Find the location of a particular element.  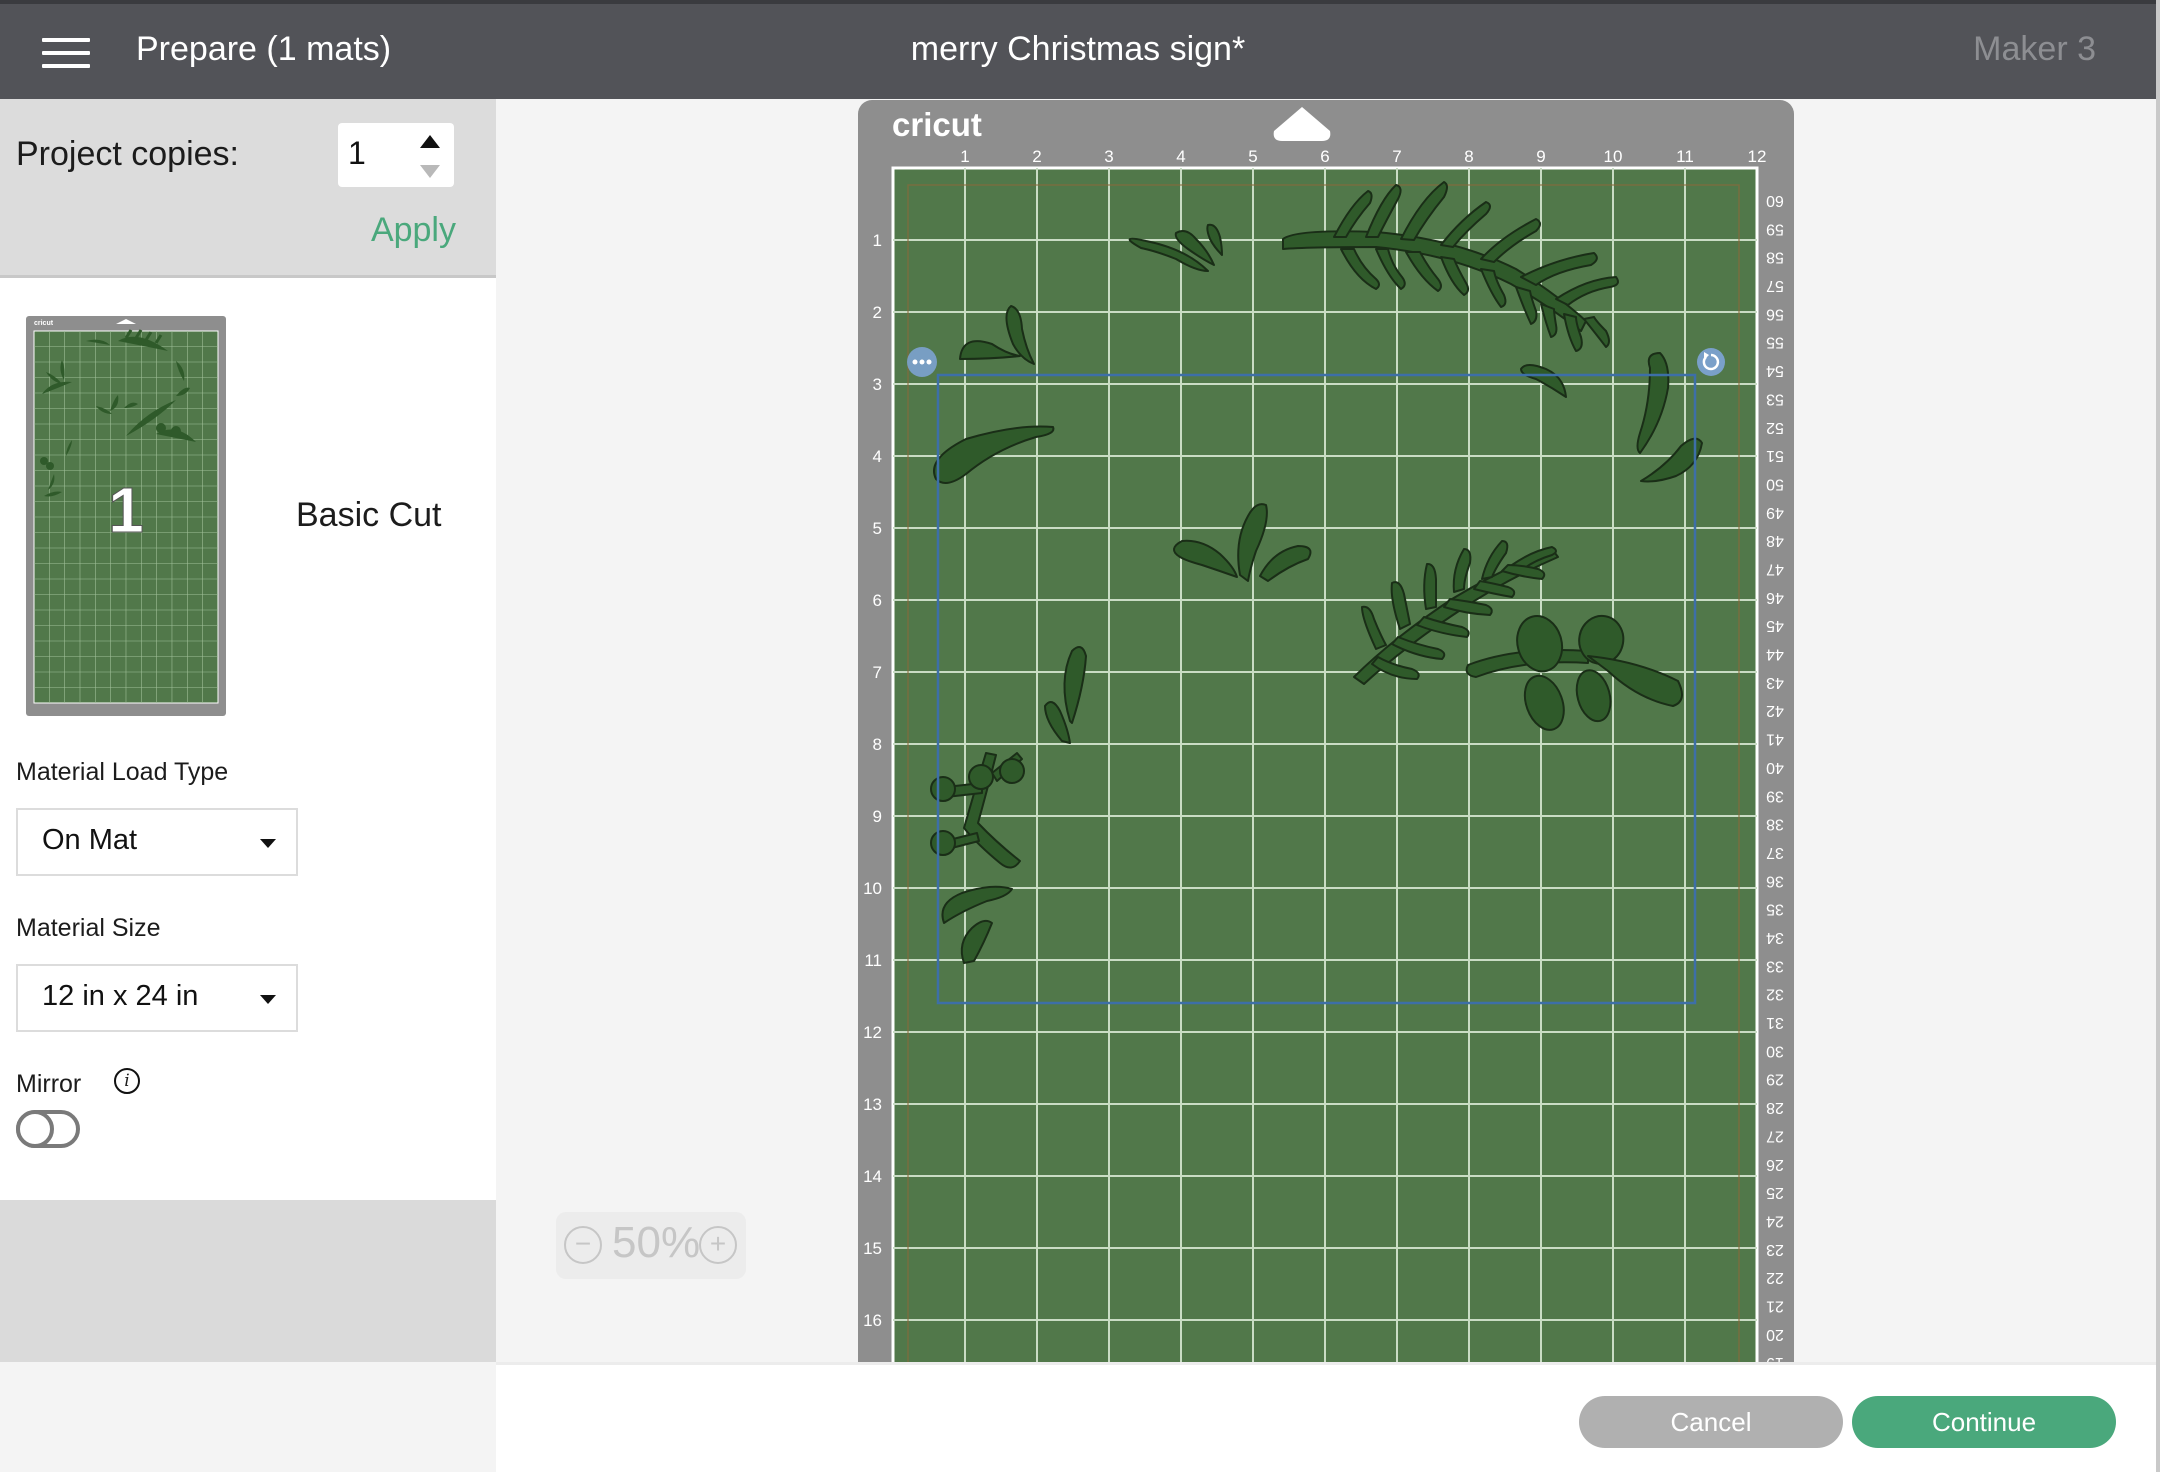

ruler-label-right: 46 is located at coordinates (1775, 597).